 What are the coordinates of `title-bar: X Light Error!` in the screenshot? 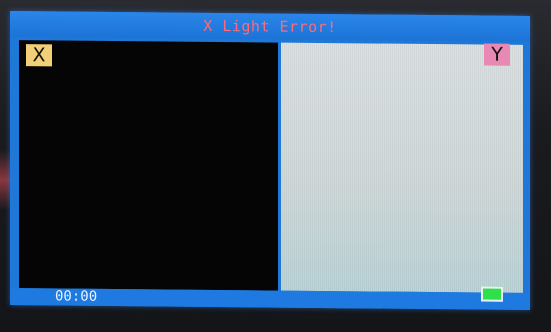 It's located at (270, 26).